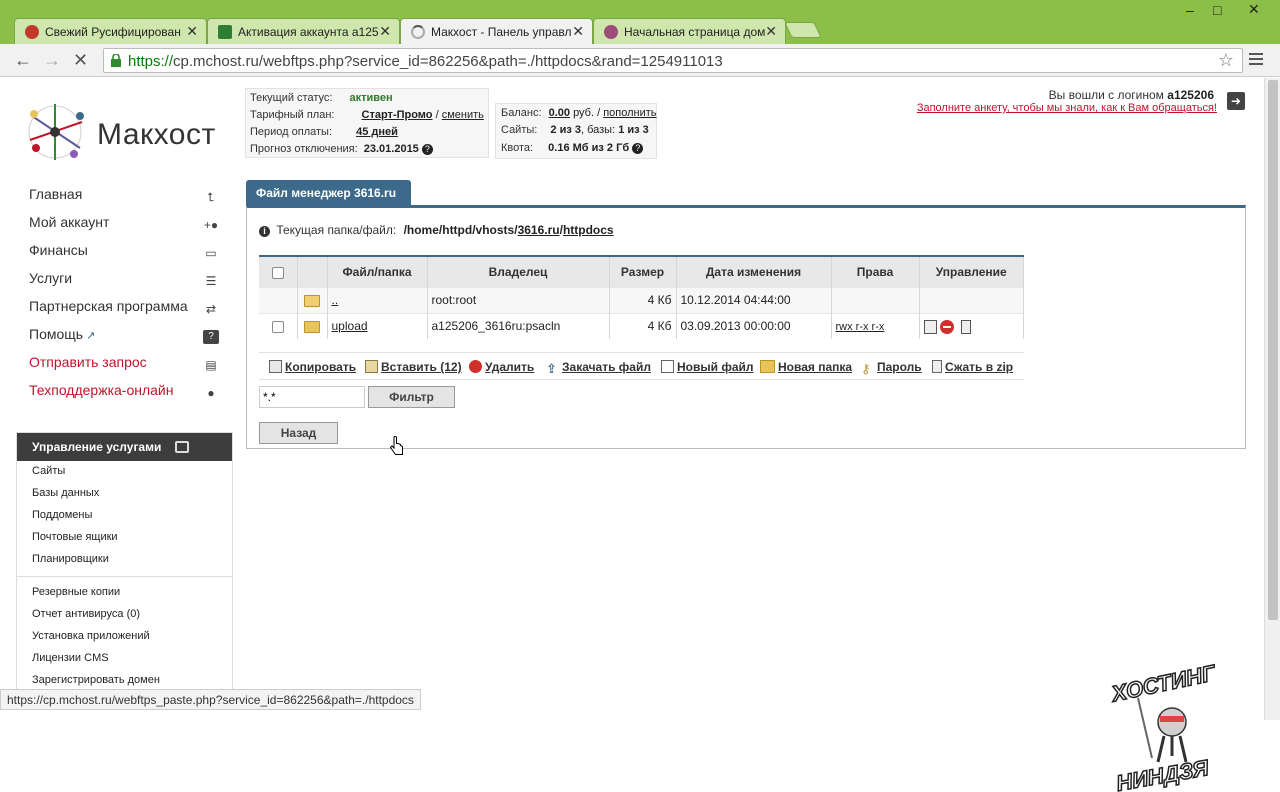  What do you see at coordinates (124, 615) in the screenshot?
I see `service-link-antivirus: Отчет антивируса (0)` at bounding box center [124, 615].